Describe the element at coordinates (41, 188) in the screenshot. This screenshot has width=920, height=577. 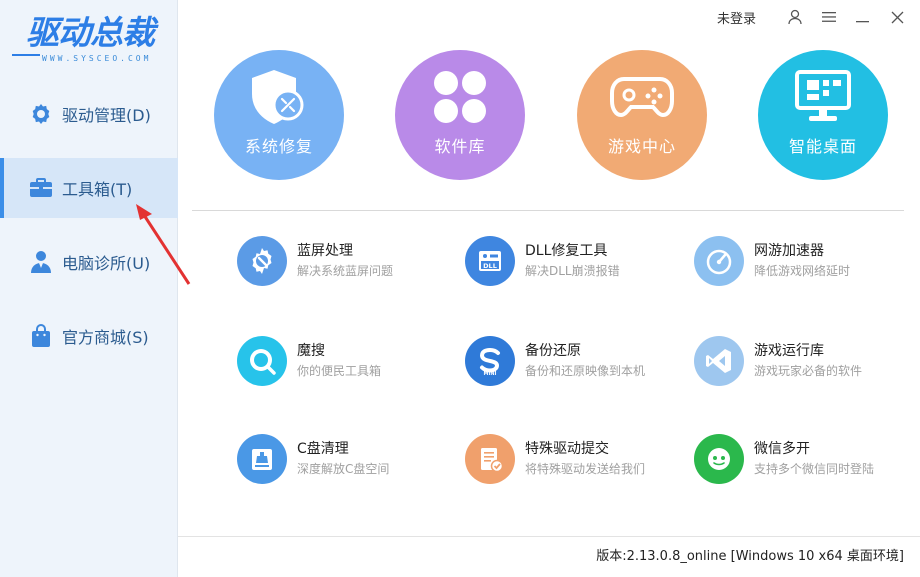
I see `toolbox-icon` at that location.